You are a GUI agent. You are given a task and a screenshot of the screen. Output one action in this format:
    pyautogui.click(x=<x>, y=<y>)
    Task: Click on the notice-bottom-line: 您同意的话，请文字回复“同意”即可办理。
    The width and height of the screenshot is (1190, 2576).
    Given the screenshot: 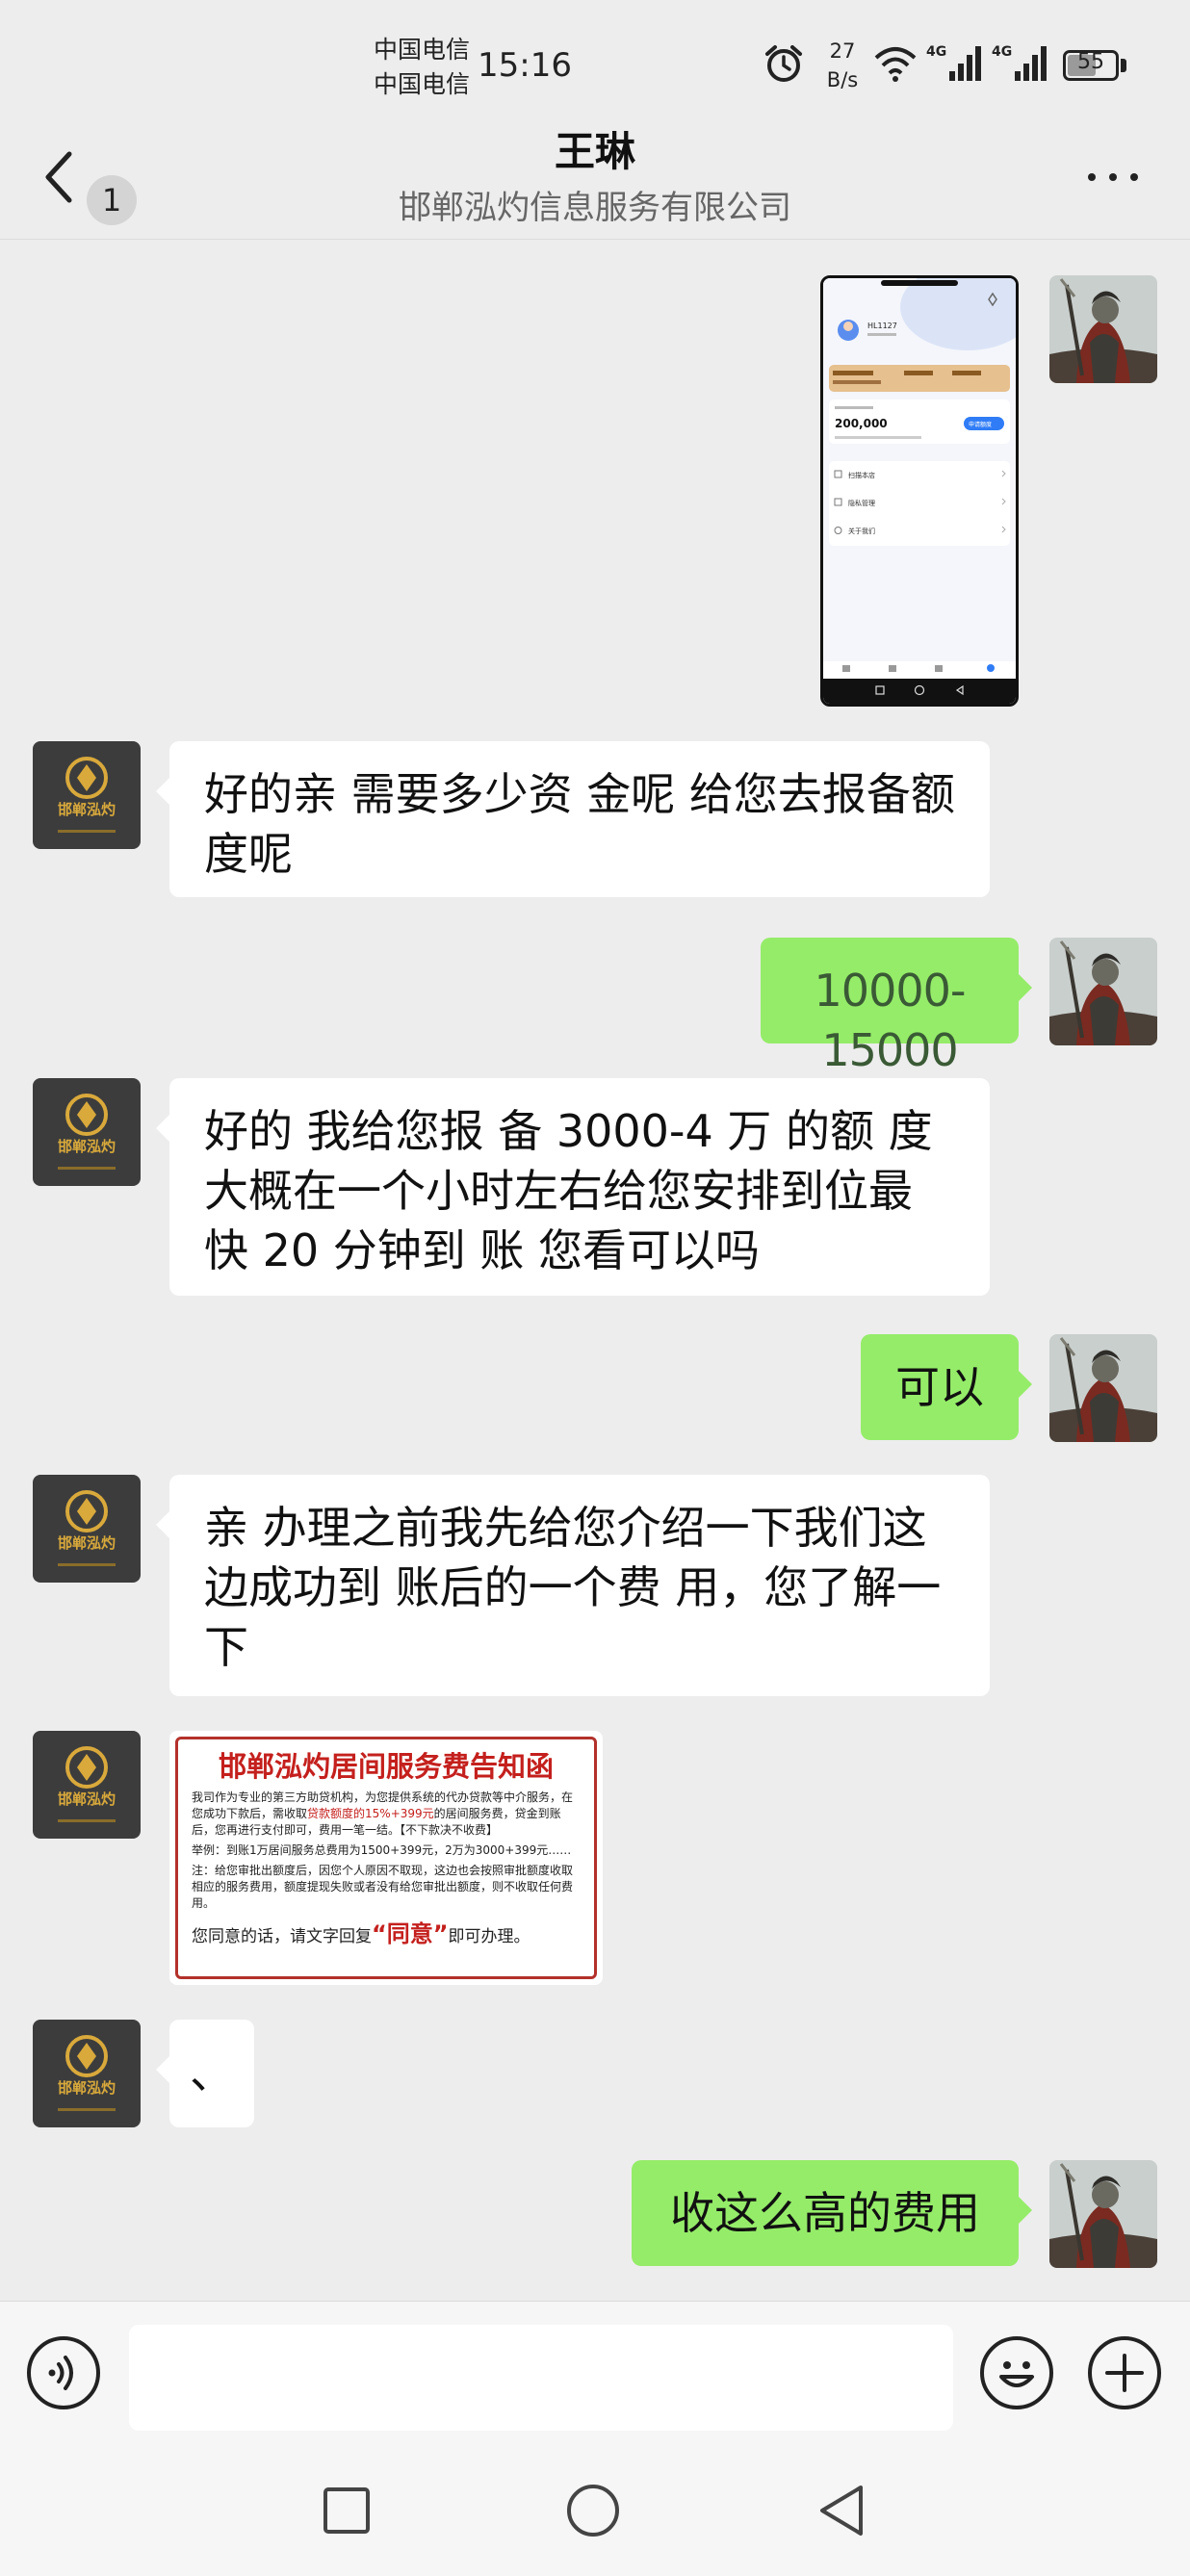 What is the action you would take?
    pyautogui.click(x=386, y=1935)
    